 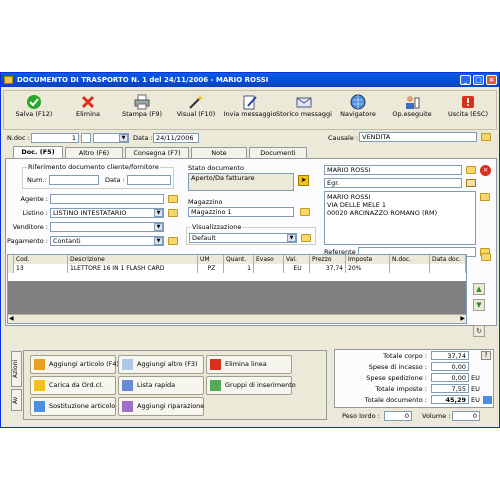 I want to click on venditore-select: ▼, so click(x=107, y=227).